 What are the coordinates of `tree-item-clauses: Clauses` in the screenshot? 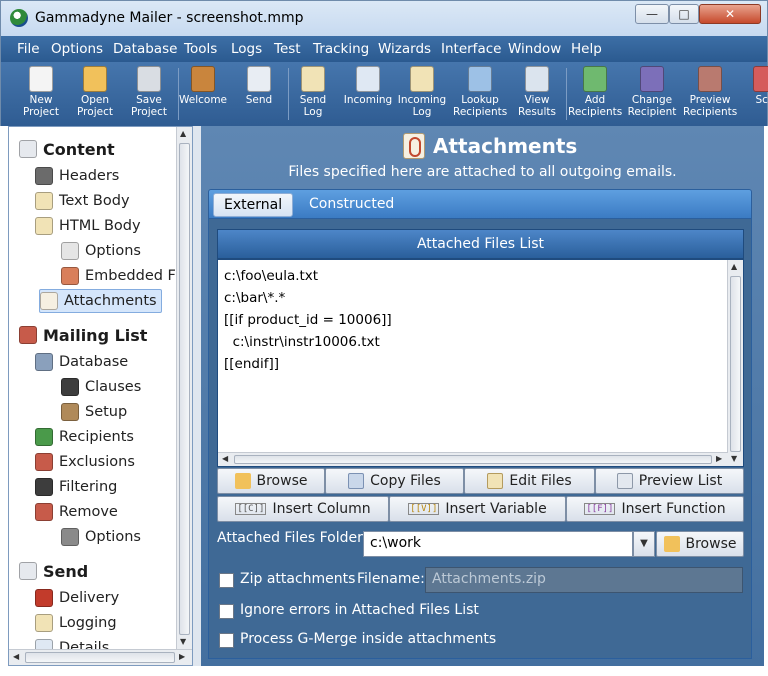 It's located at (101, 387).